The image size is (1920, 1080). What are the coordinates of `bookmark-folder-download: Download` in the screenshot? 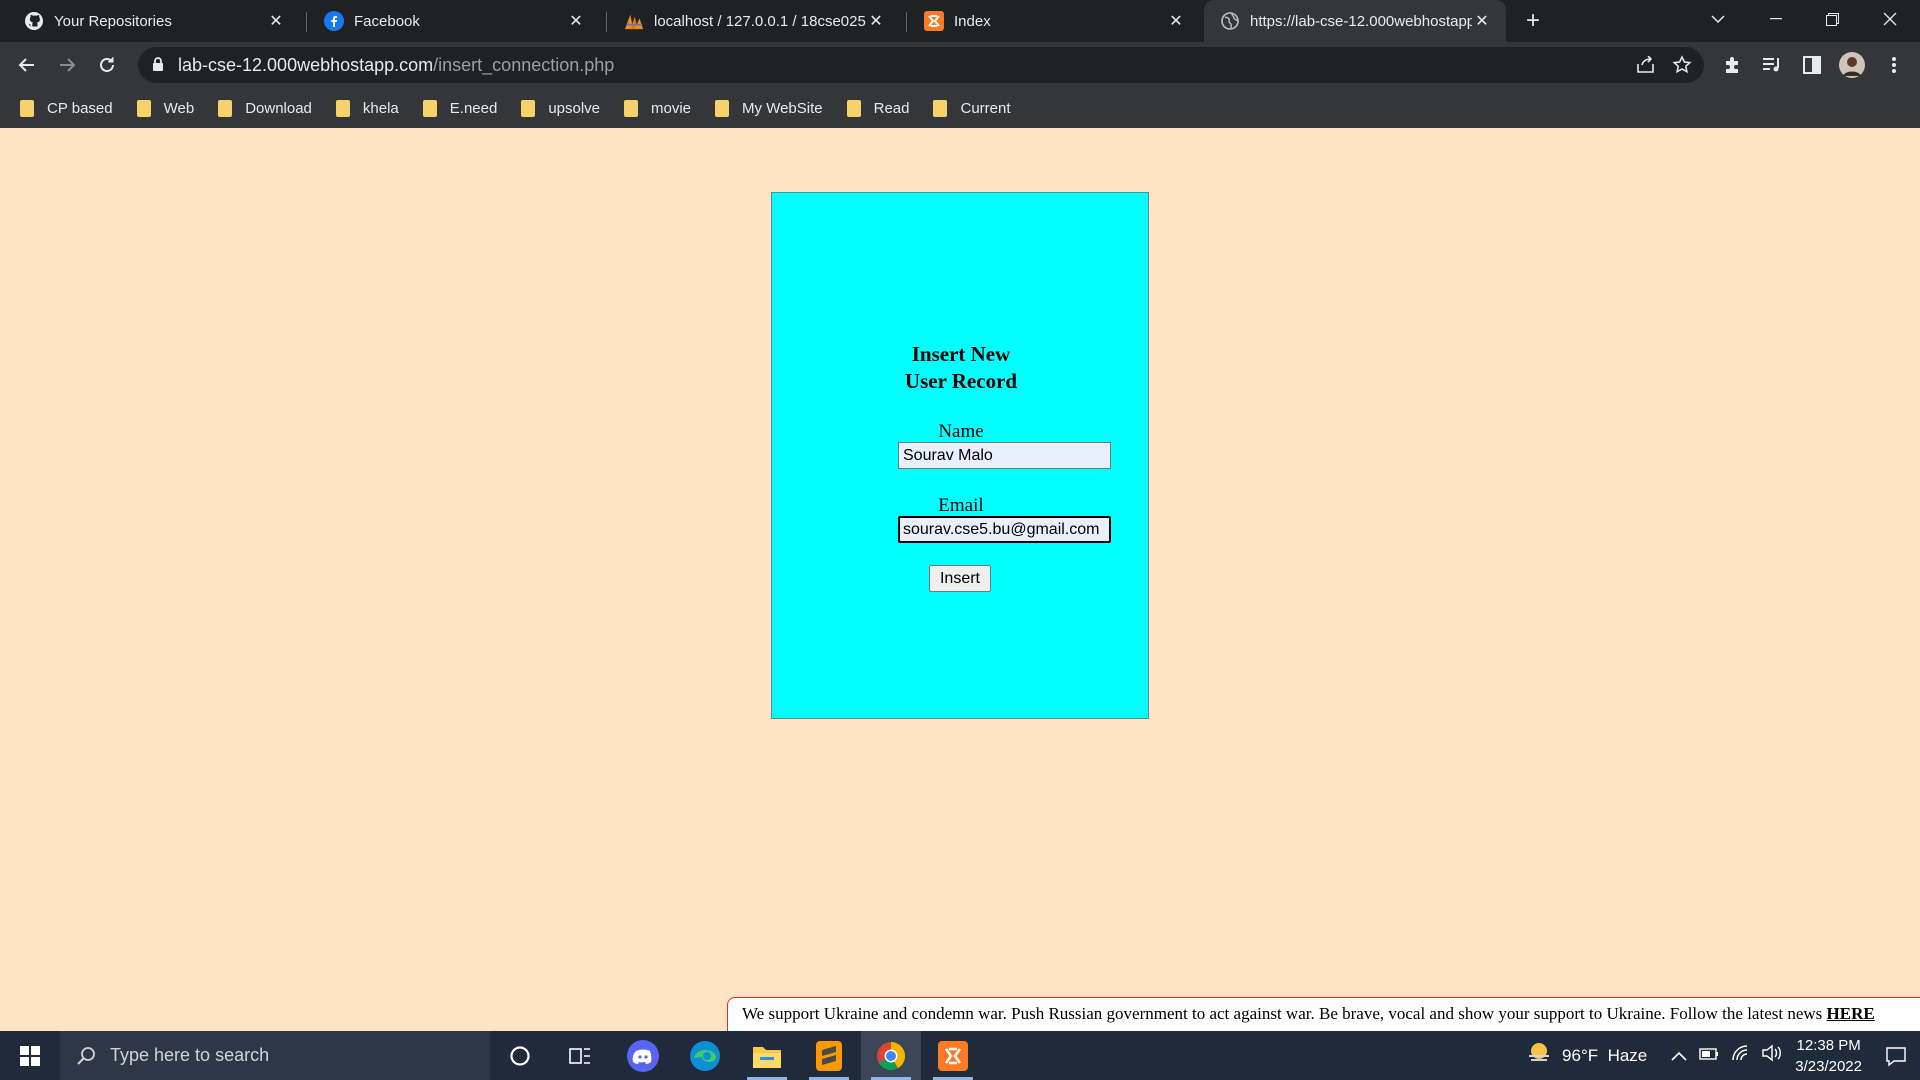 It's located at (265, 108).